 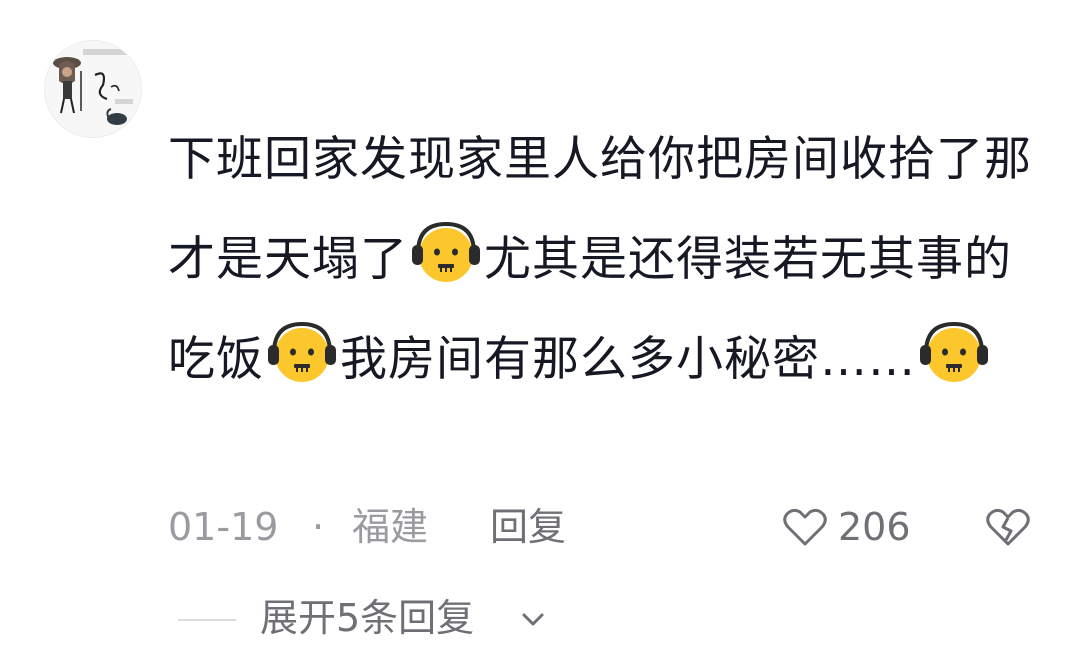 What do you see at coordinates (390, 527) in the screenshot?
I see `comment-location: 福建` at bounding box center [390, 527].